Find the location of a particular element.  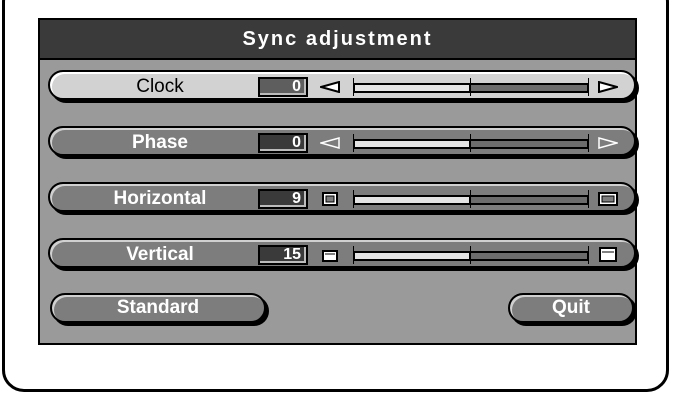

clock-pill: Clock 0 is located at coordinates (342, 85).